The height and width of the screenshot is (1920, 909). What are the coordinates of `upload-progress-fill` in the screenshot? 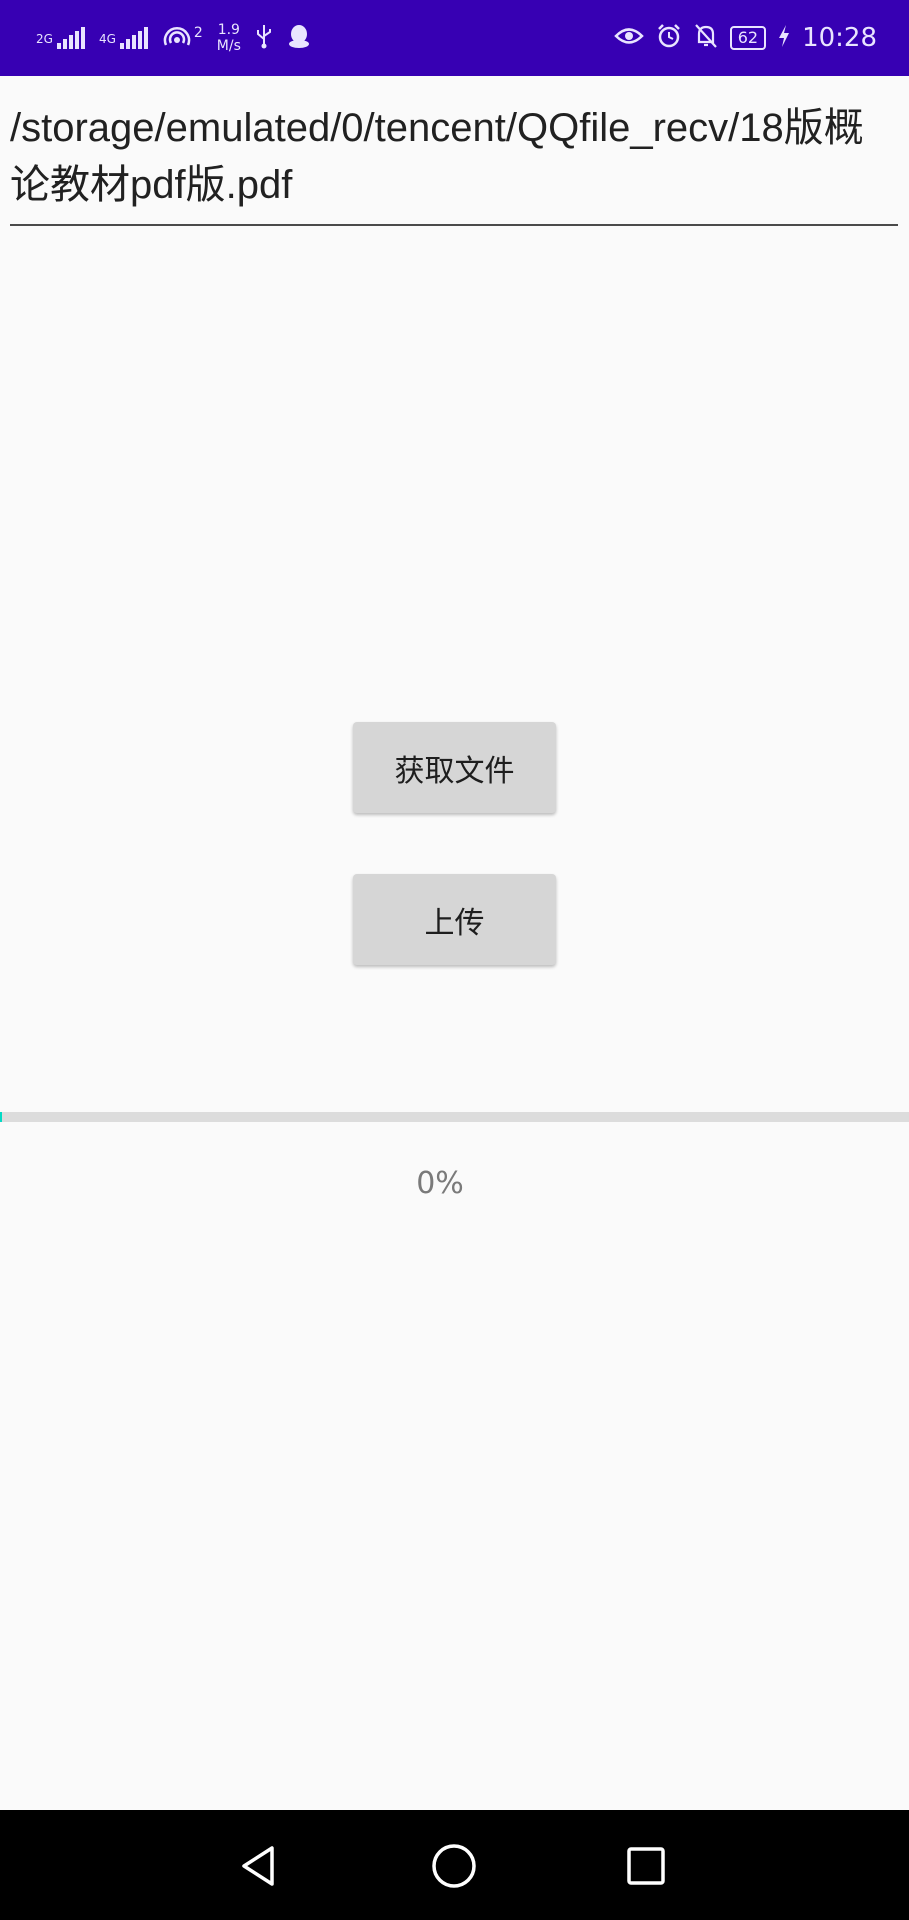 It's located at (1, 1117).